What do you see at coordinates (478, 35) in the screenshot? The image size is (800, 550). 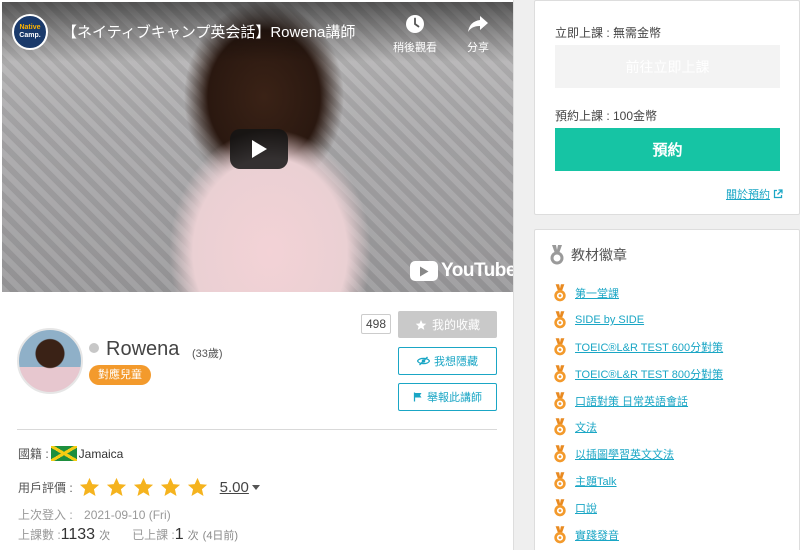 I see `share-button: 分享` at bounding box center [478, 35].